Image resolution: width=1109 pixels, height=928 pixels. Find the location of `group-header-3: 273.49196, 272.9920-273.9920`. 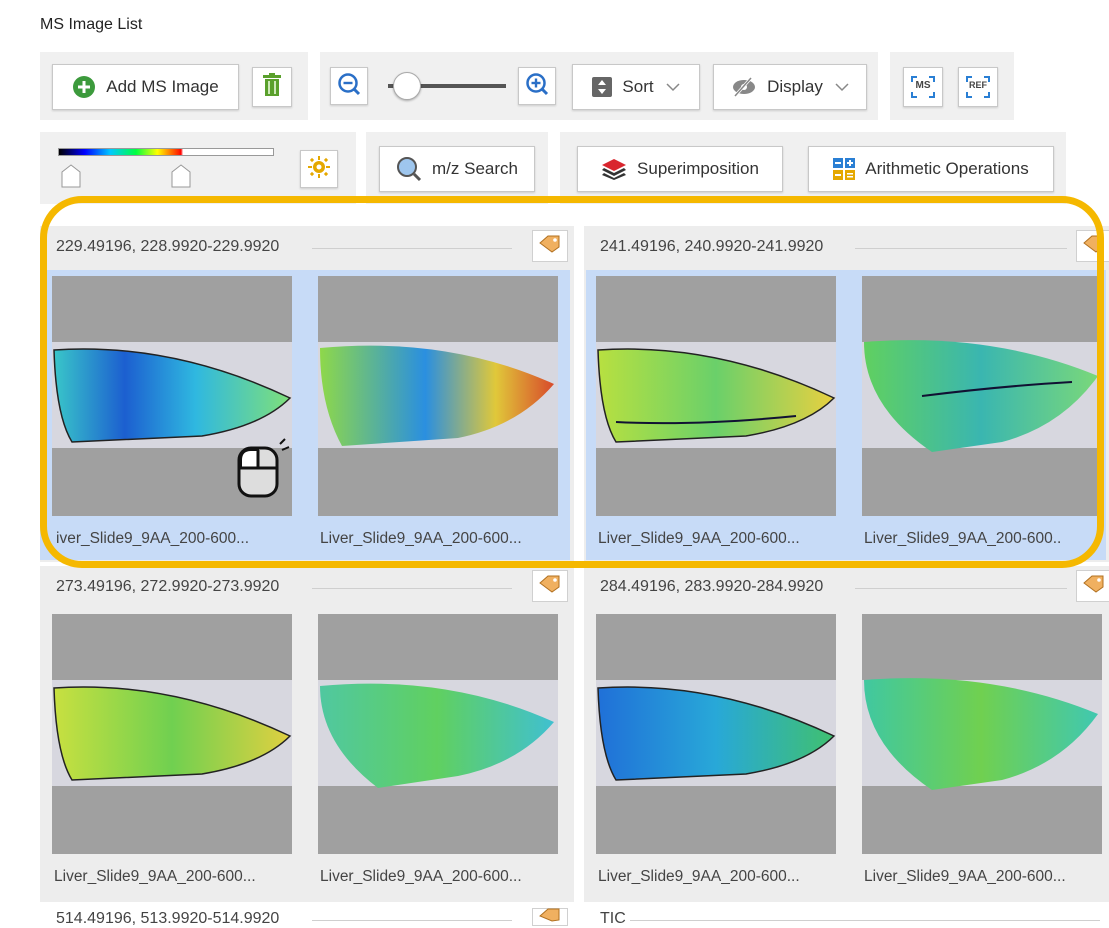

group-header-3: 273.49196, 272.9920-273.9920 is located at coordinates (168, 586).